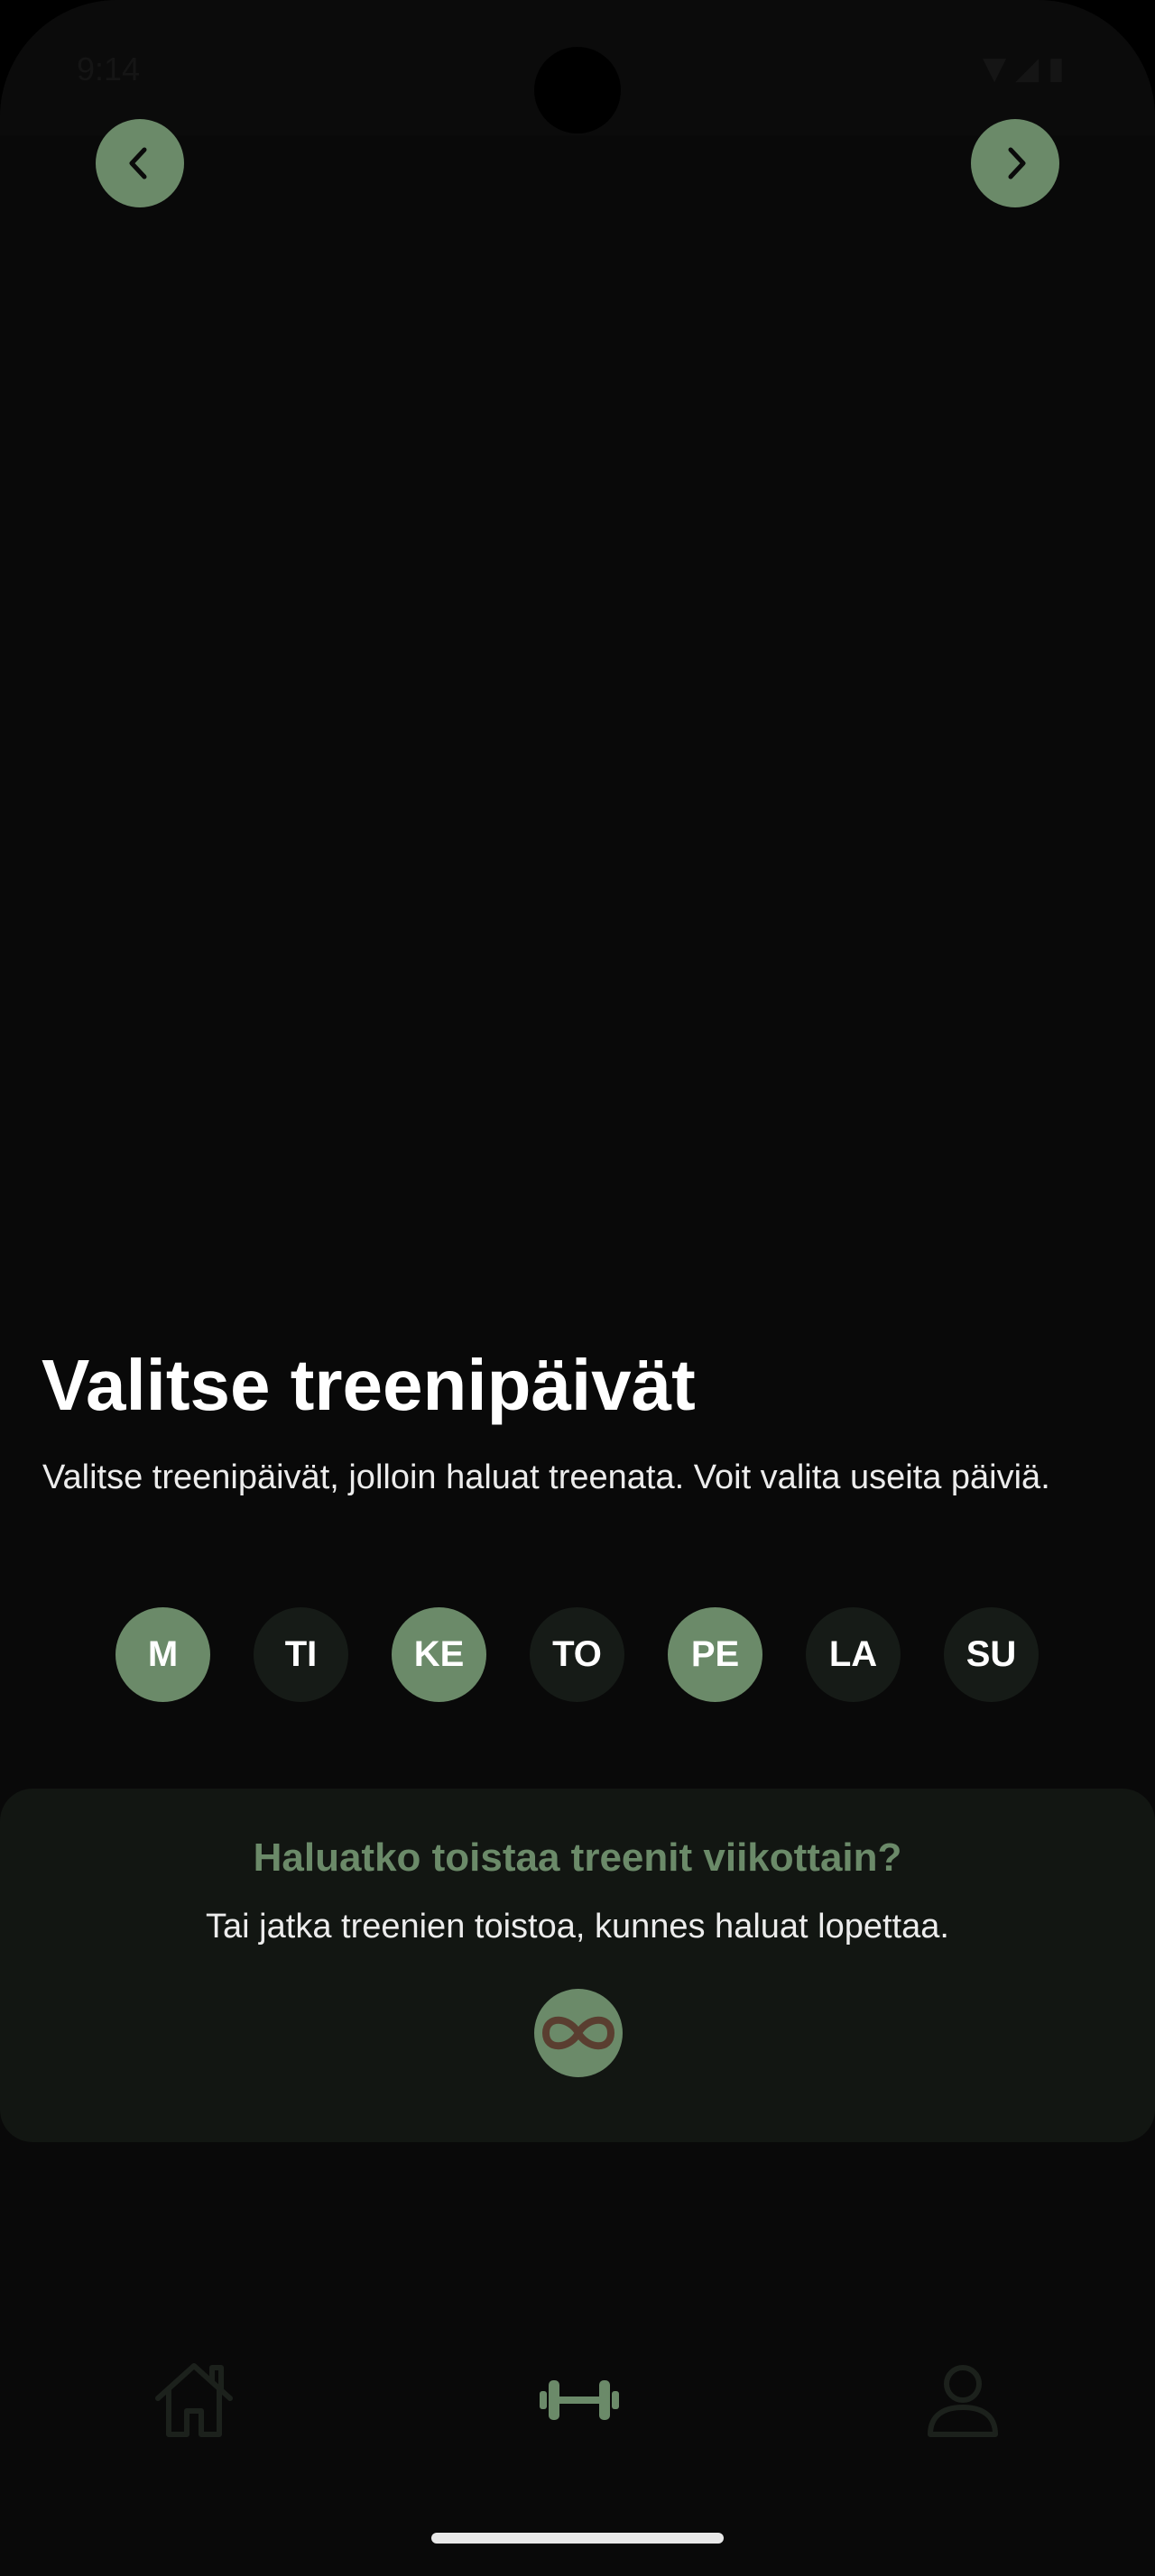  I want to click on infinity-icon, so click(578, 2033).